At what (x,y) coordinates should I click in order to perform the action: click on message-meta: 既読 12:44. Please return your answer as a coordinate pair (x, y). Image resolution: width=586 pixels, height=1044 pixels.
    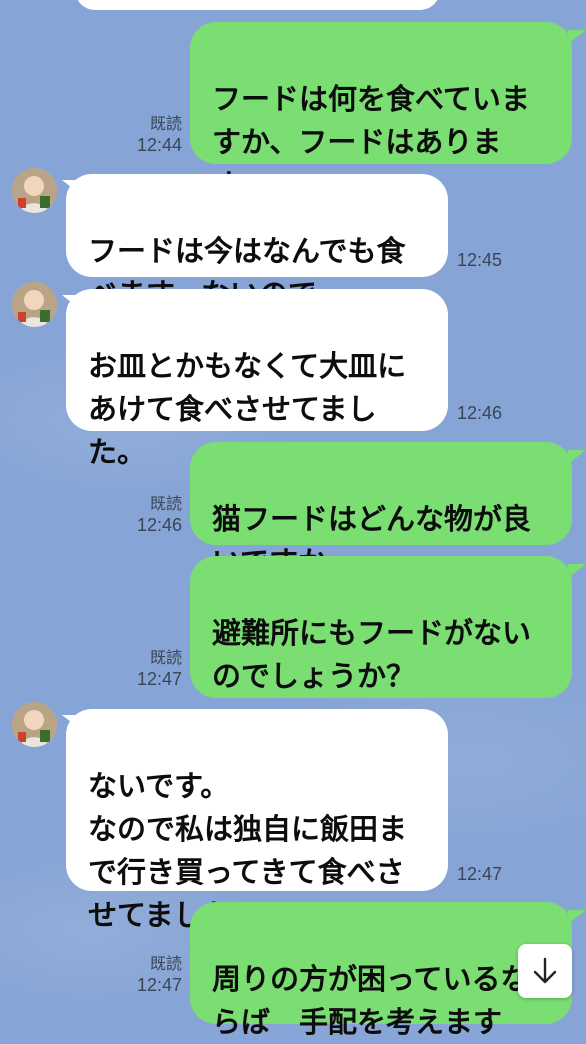
    Looking at the image, I should click on (152, 135).